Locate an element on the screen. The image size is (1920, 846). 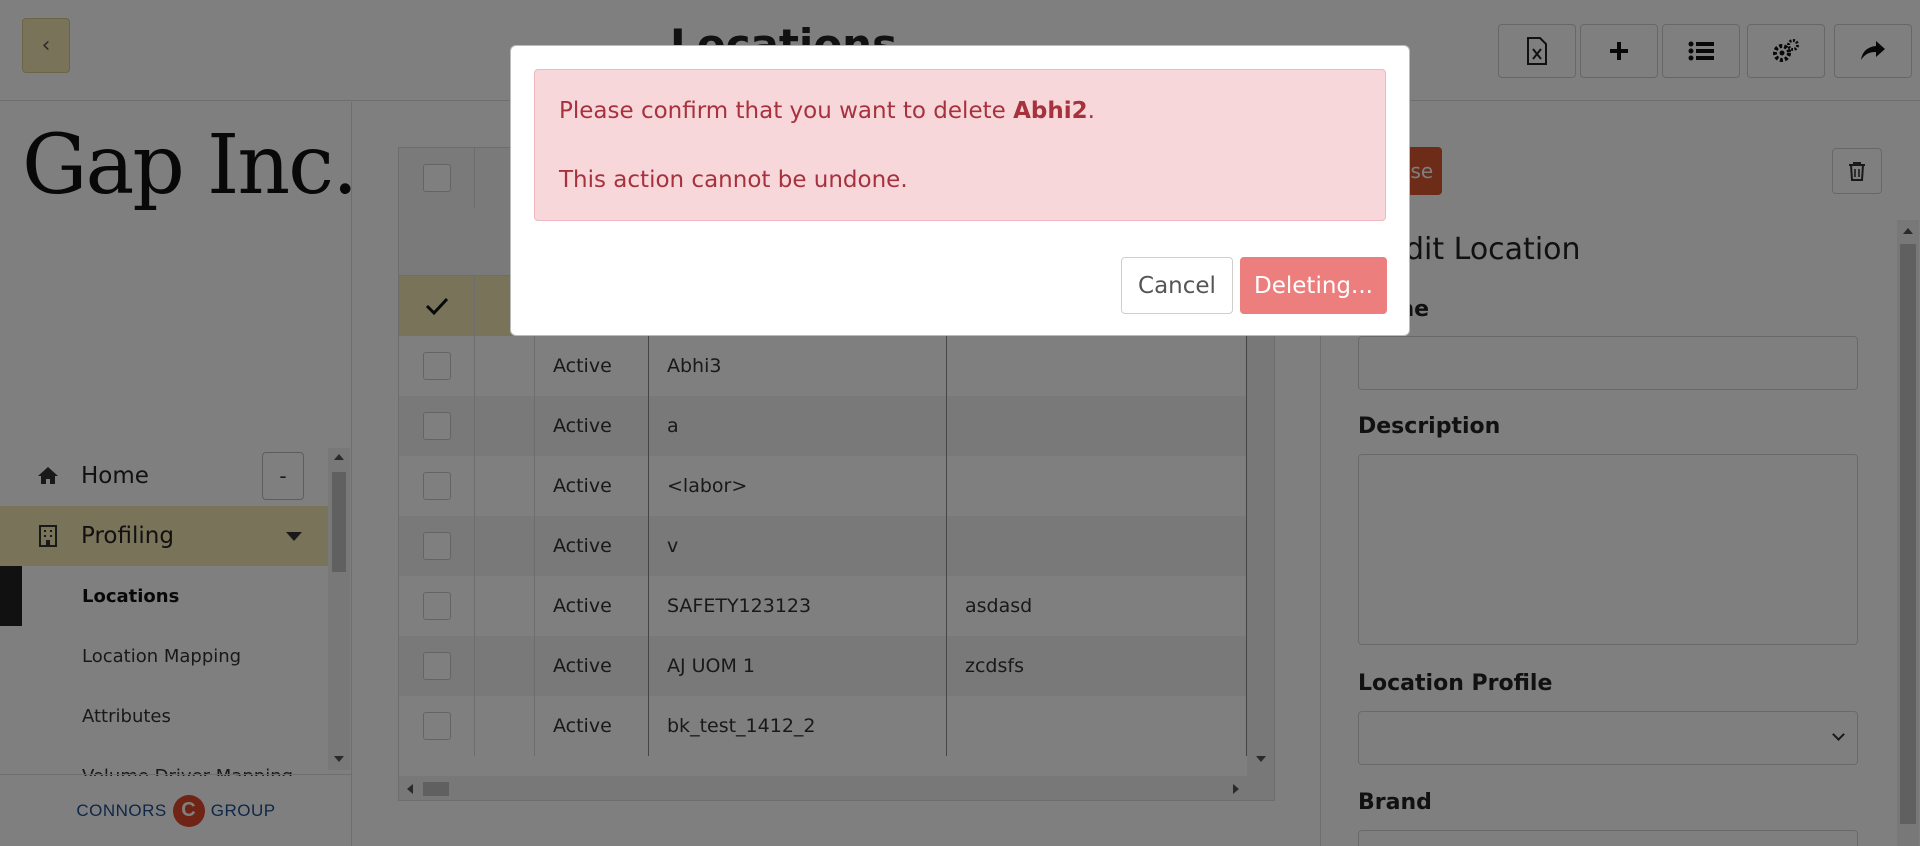
cancel-button: Cancel is located at coordinates (1177, 285).